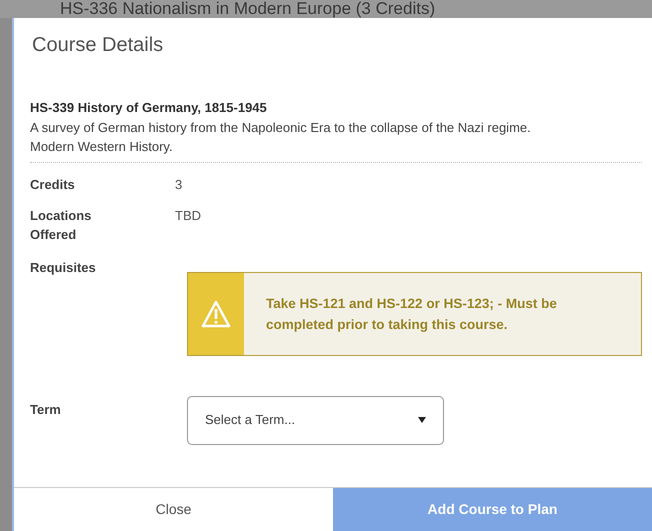 Image resolution: width=652 pixels, height=531 pixels. What do you see at coordinates (178, 185) in the screenshot?
I see `field-value: 3` at bounding box center [178, 185].